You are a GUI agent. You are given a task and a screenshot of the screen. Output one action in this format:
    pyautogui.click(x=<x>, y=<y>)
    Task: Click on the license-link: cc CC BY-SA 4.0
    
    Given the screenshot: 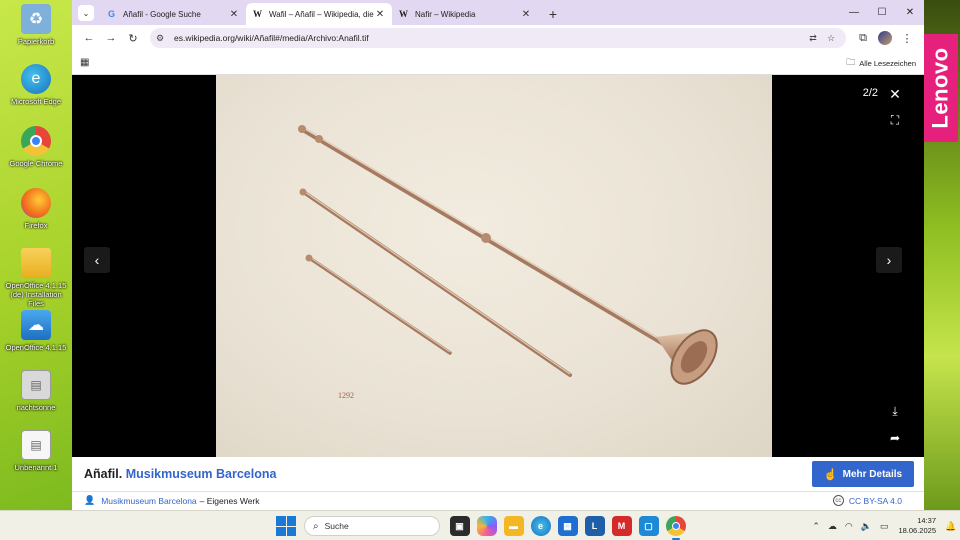 What is the action you would take?
    pyautogui.click(x=867, y=500)
    